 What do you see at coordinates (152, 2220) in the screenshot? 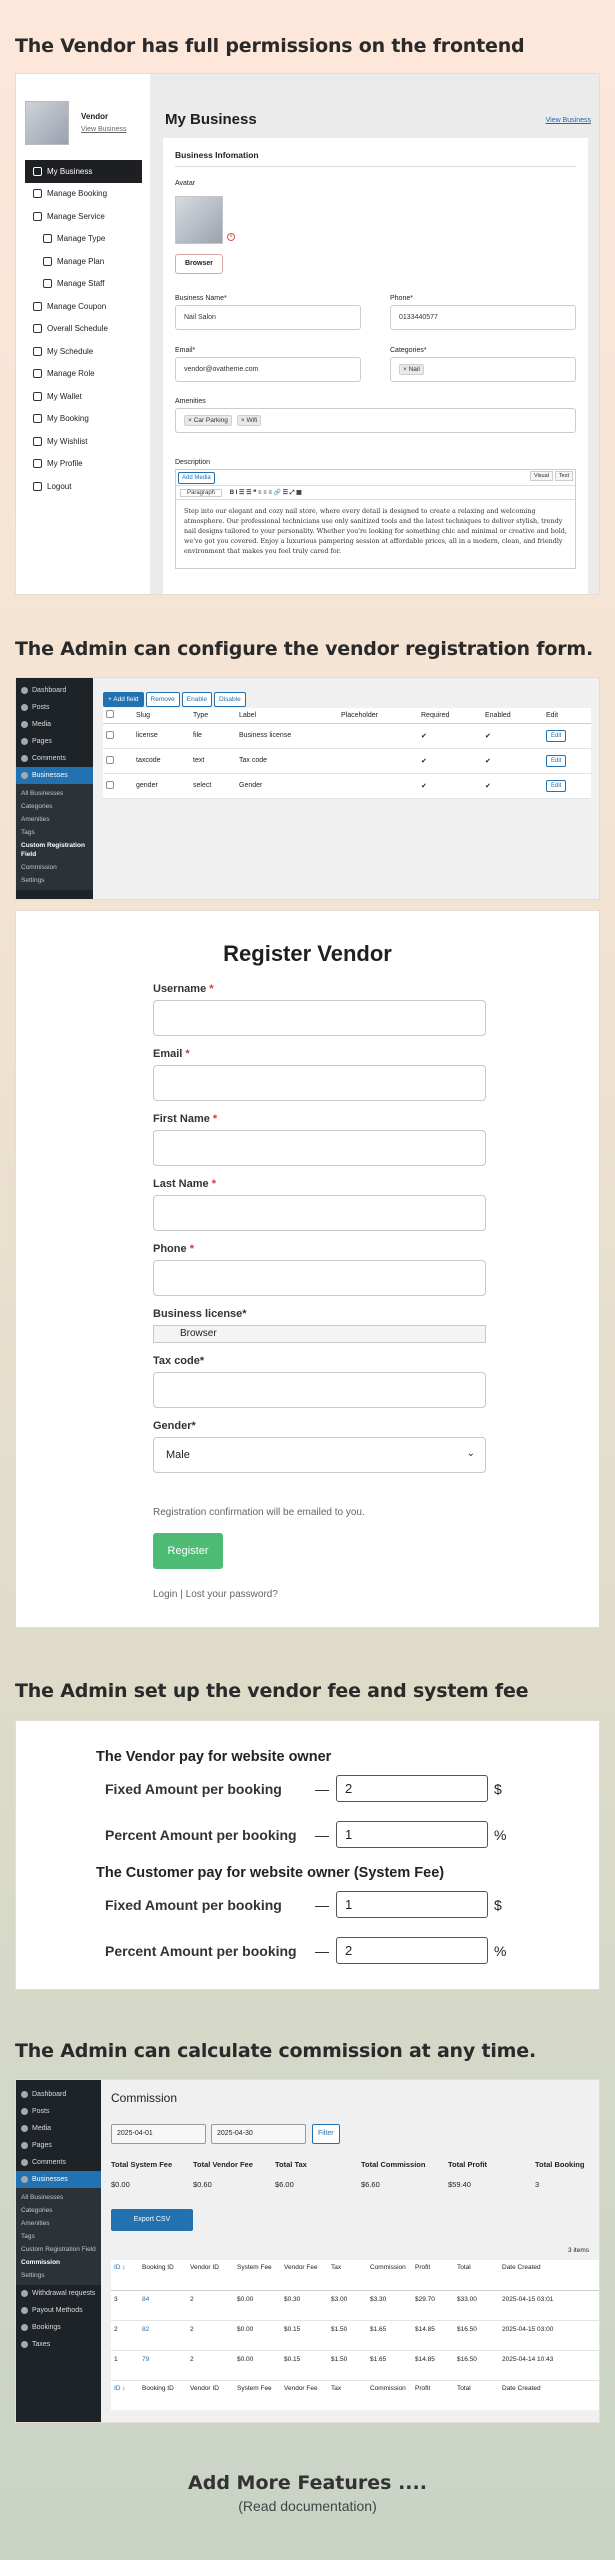
I see `export-csv-button: Export CSV` at bounding box center [152, 2220].